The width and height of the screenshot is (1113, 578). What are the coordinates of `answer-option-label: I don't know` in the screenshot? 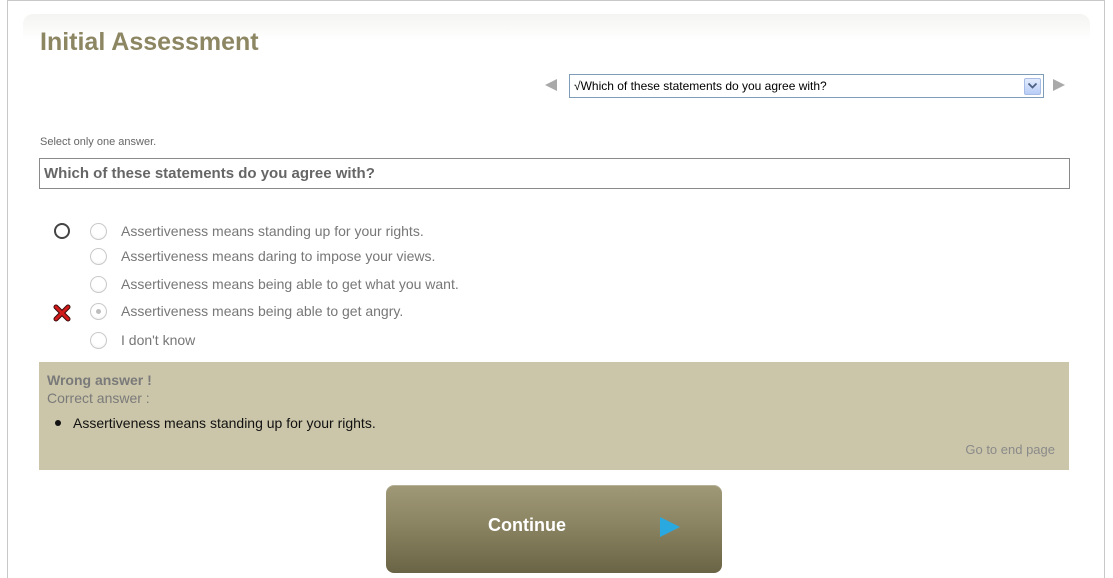 It's located at (158, 340).